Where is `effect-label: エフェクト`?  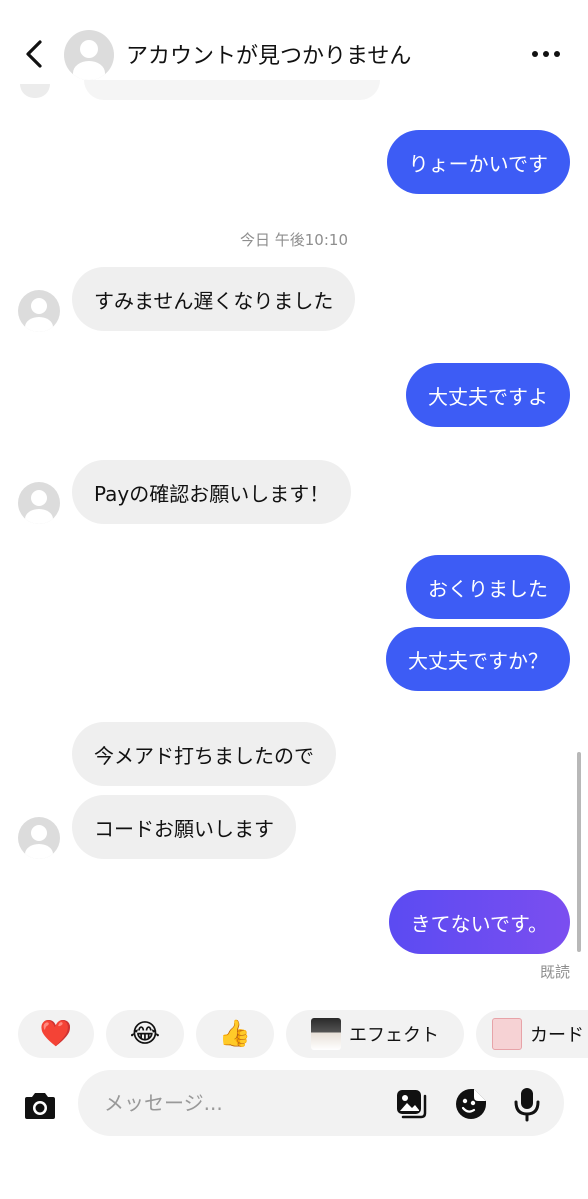
effect-label: エフェクト is located at coordinates (394, 1035).